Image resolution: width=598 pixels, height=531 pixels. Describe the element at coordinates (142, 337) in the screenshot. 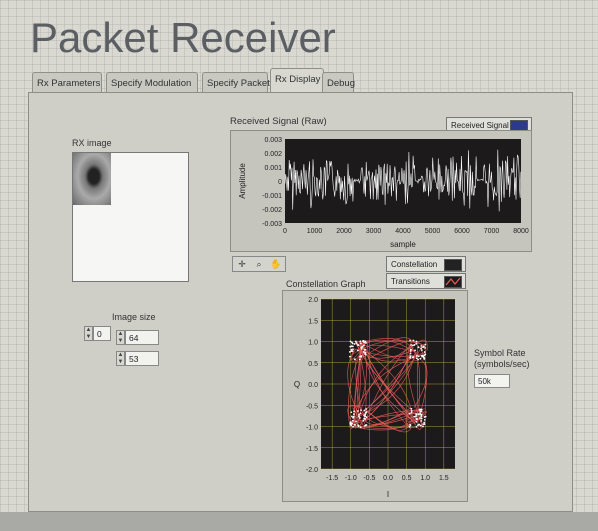

I see `image-width-field: 64` at that location.